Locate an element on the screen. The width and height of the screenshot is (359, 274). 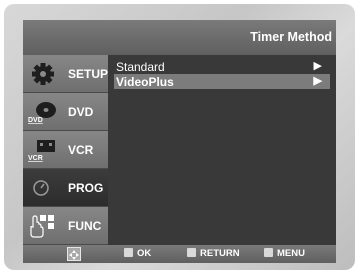
option-standard: Standard ▶ is located at coordinates (222, 66).